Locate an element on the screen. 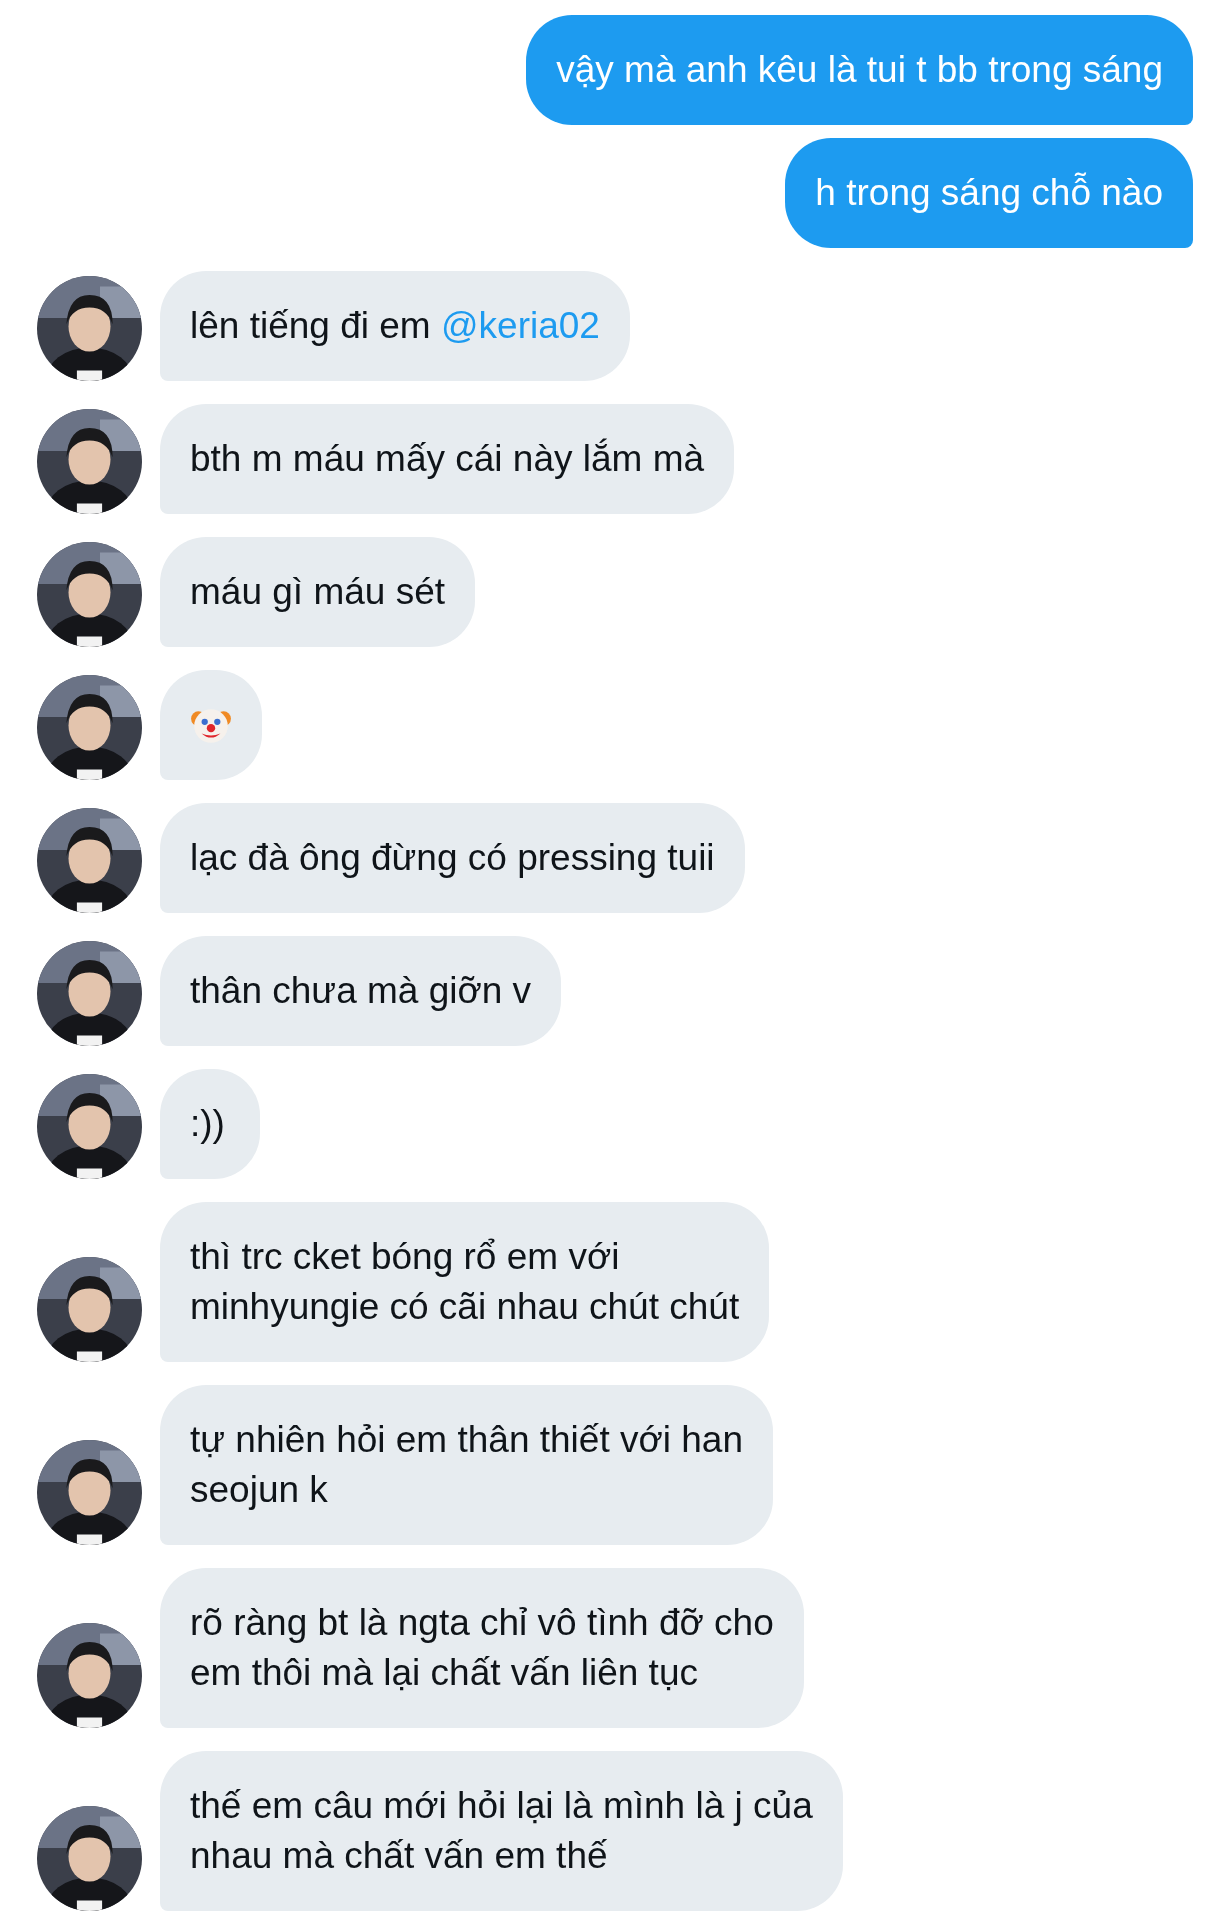  message-bubble: thì trc cket bóng rổ em với minhyungie có cãi nhau chút chút is located at coordinates (465, 1282).